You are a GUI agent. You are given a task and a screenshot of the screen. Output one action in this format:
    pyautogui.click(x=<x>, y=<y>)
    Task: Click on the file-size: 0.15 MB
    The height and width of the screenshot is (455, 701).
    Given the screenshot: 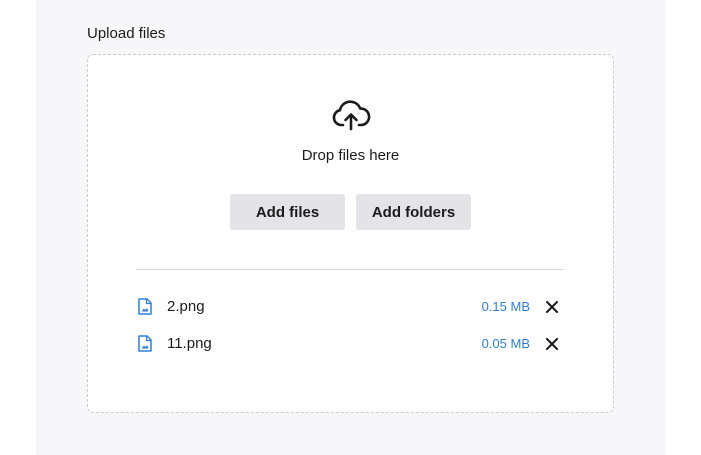 What is the action you would take?
    pyautogui.click(x=505, y=306)
    